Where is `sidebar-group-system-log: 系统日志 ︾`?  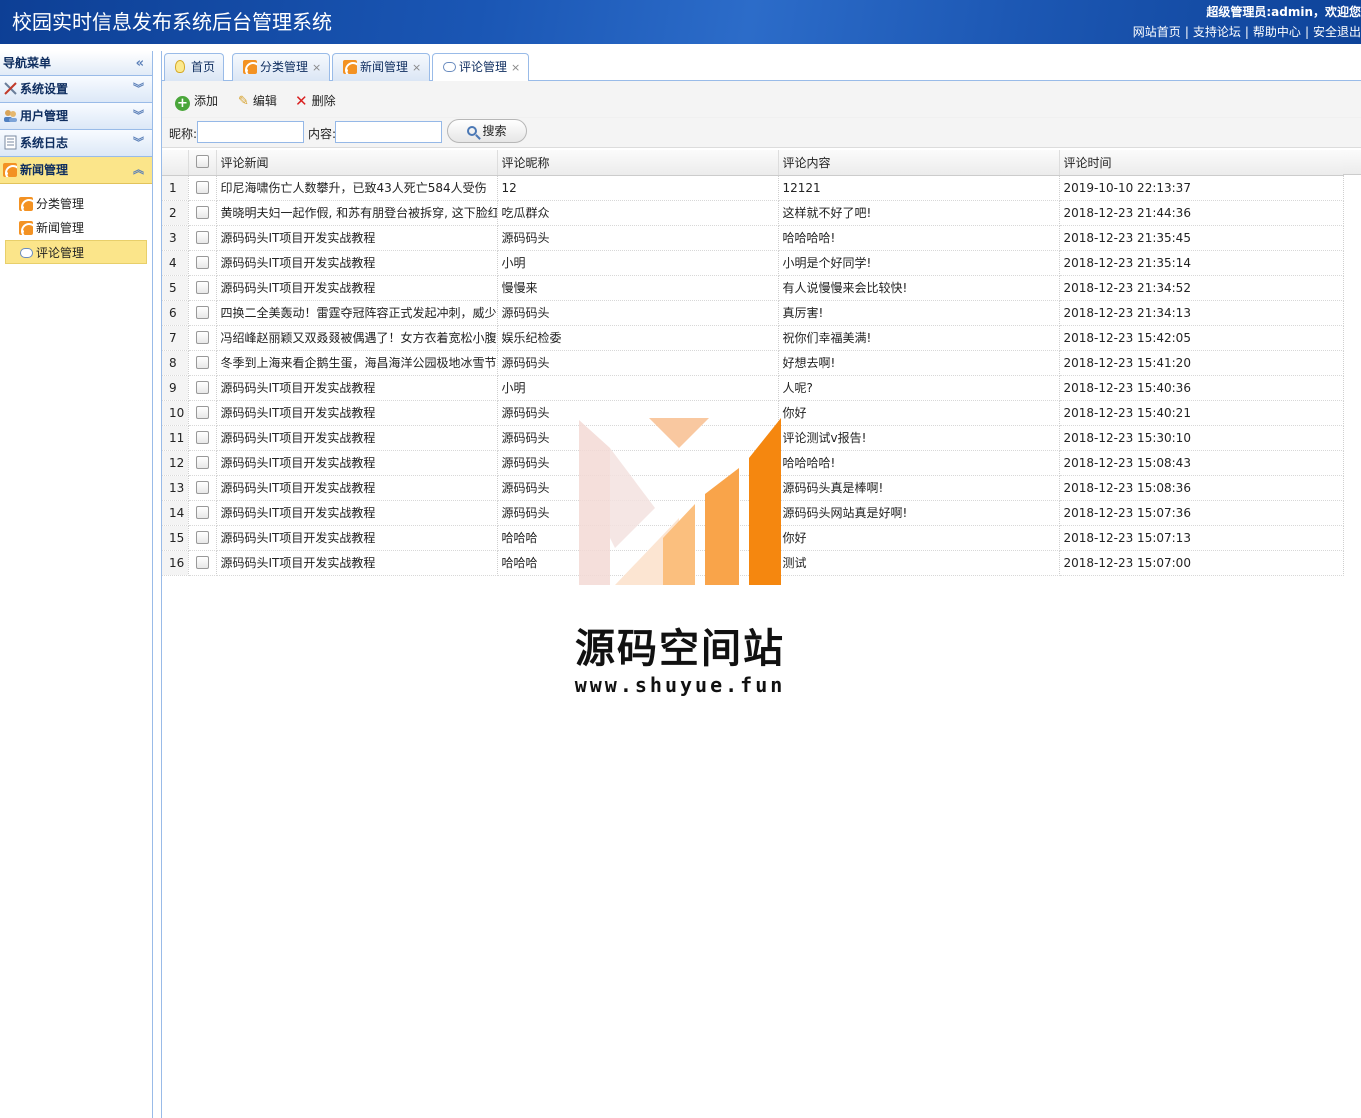
sidebar-group-system-log: 系统日志 ︾ is located at coordinates (76, 143).